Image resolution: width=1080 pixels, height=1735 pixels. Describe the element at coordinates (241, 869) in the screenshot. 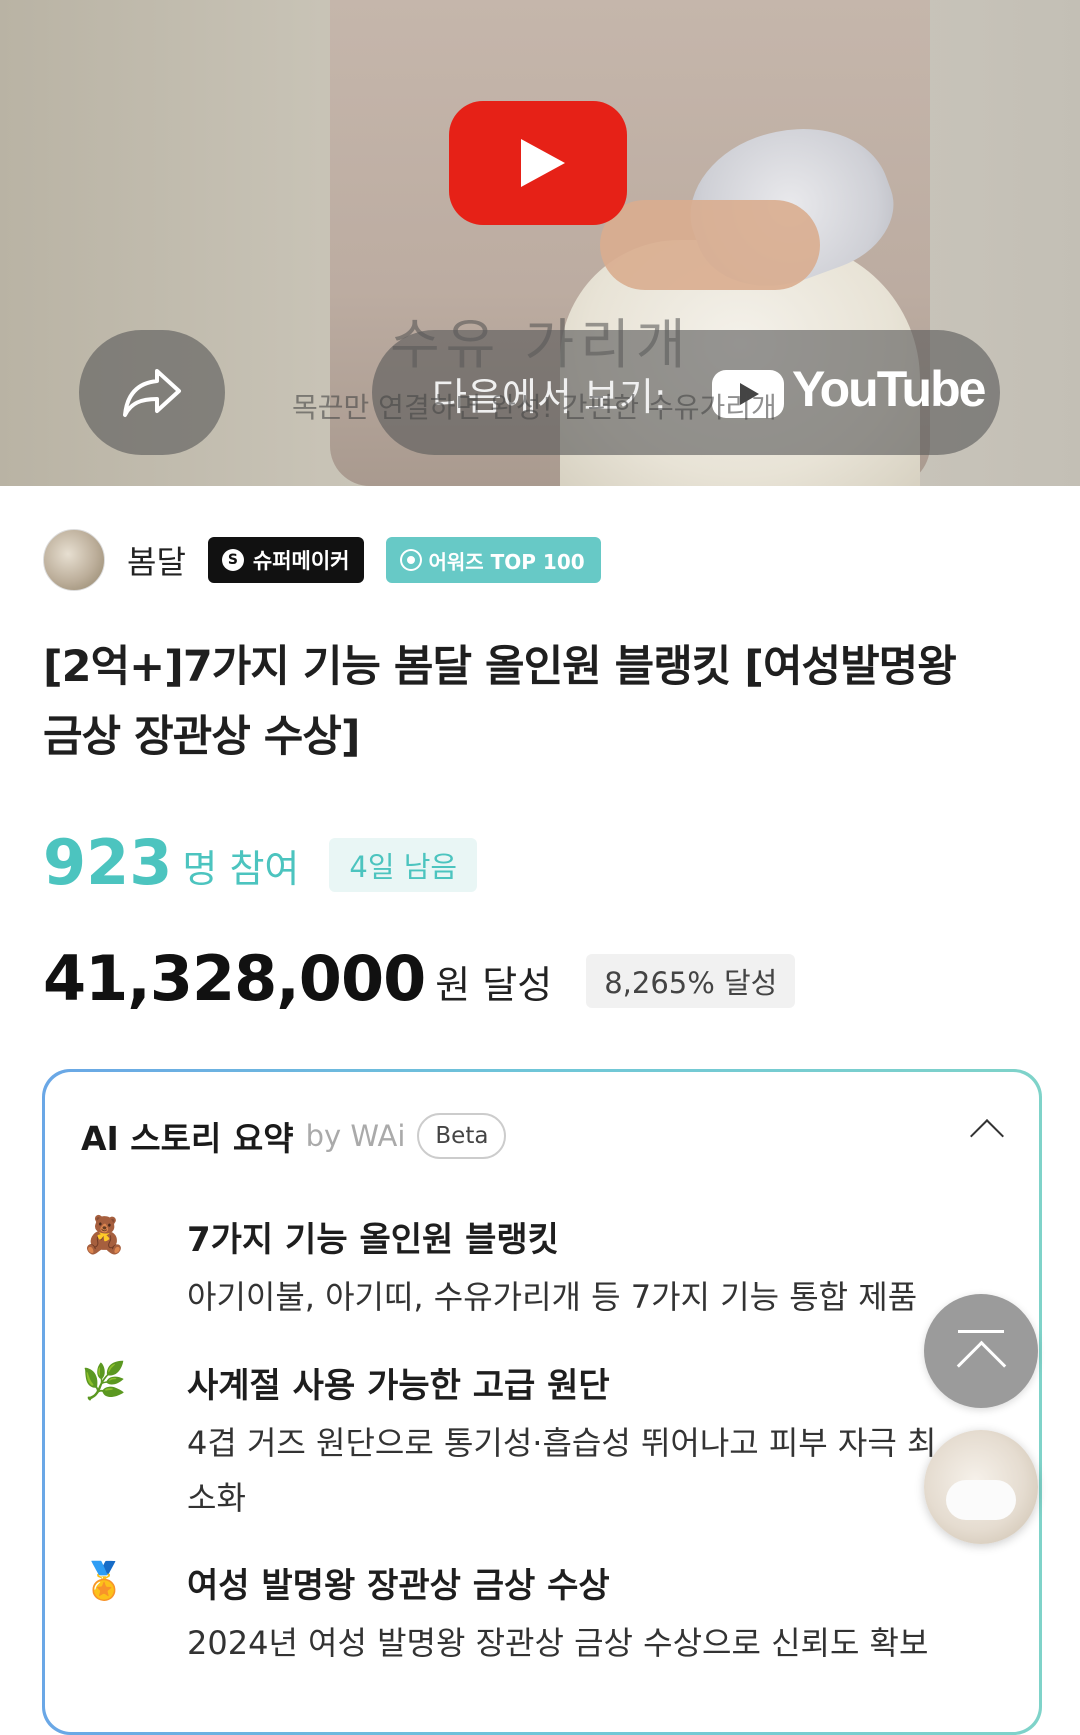

I see `participants-unit: 명 참여` at that location.